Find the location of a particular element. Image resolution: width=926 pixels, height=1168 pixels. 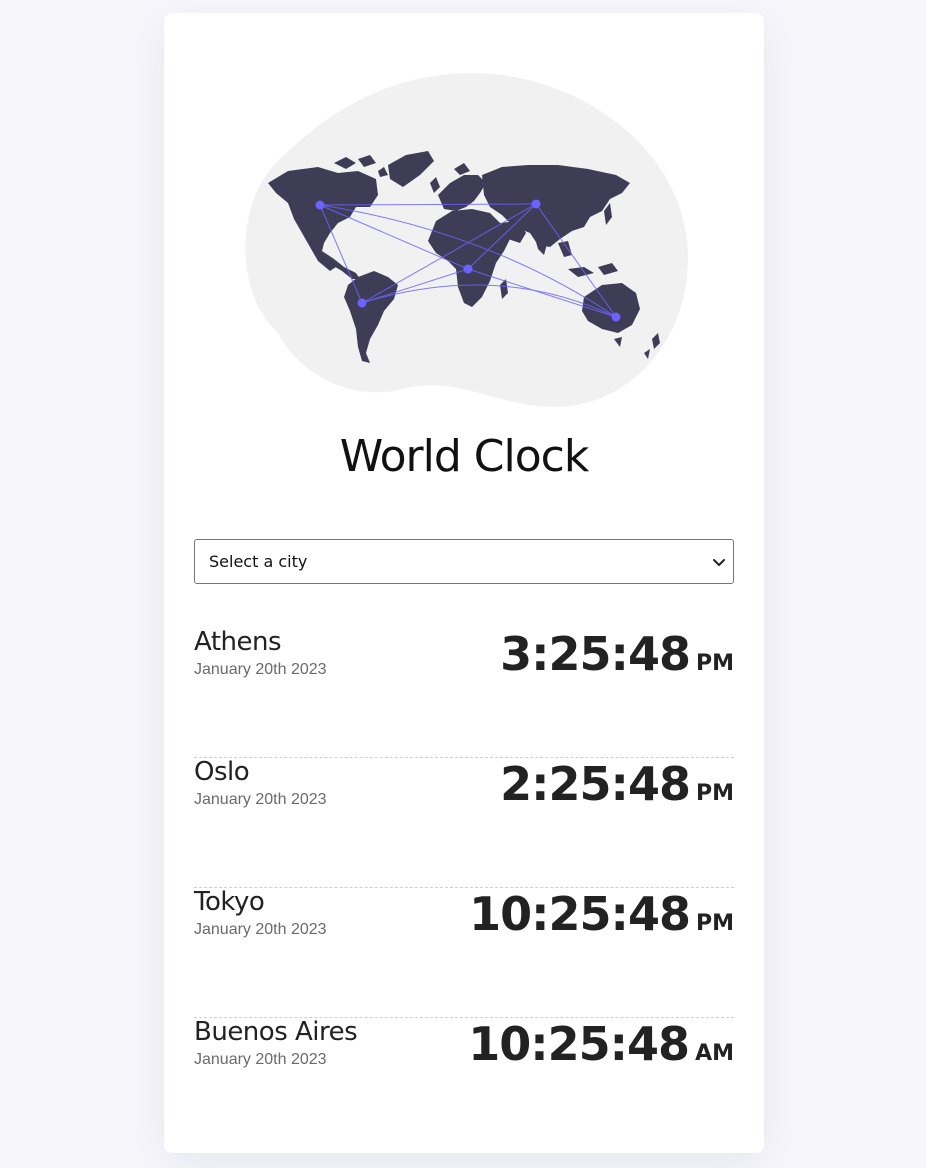

city-name: Buenos Aires is located at coordinates (276, 1032).